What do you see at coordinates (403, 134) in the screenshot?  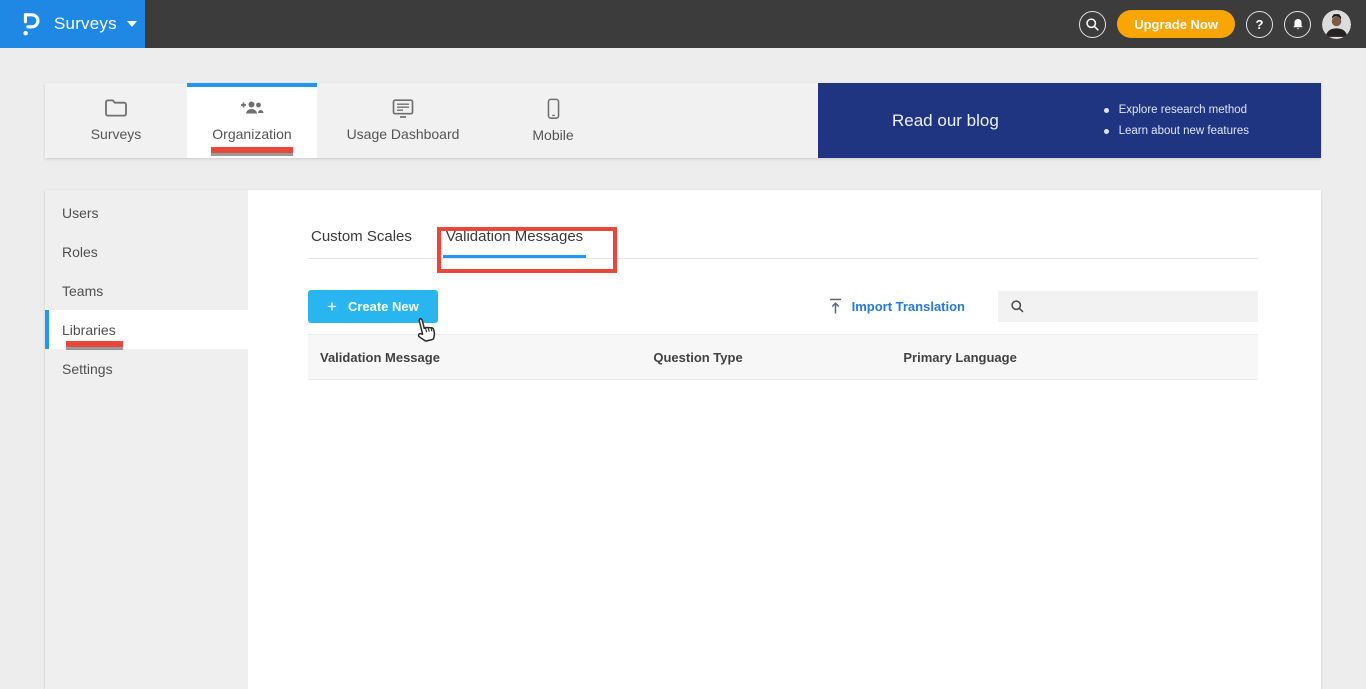 I see `module-tab-label: Usage Dashboard` at bounding box center [403, 134].